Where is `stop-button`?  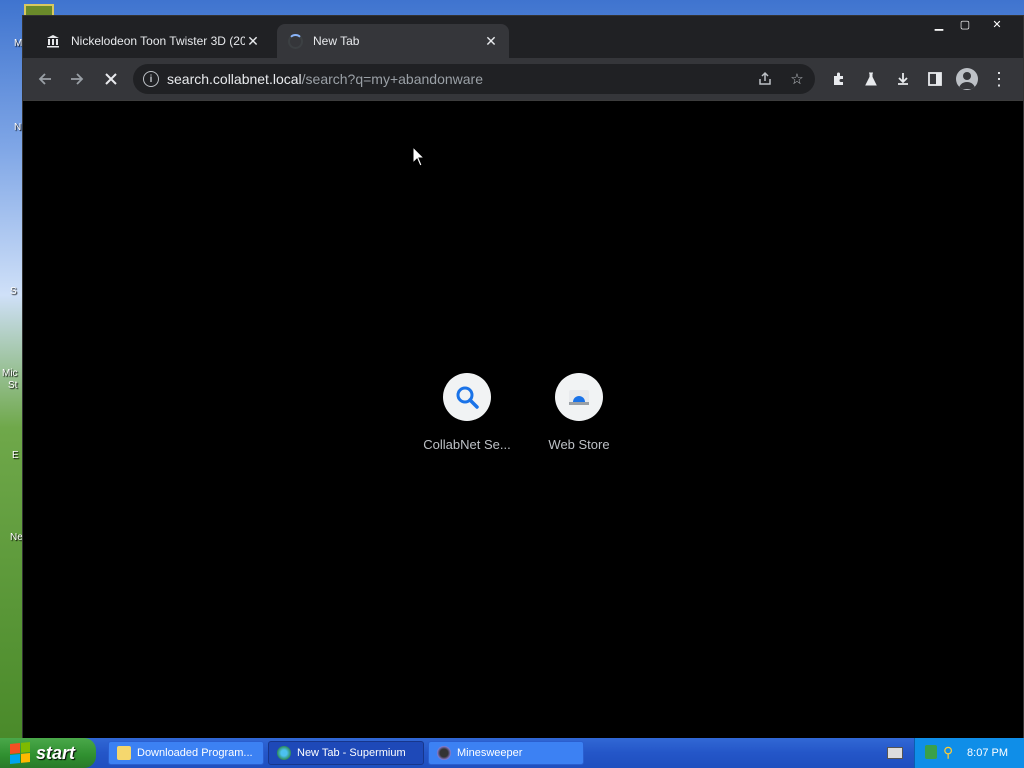 stop-button is located at coordinates (111, 79).